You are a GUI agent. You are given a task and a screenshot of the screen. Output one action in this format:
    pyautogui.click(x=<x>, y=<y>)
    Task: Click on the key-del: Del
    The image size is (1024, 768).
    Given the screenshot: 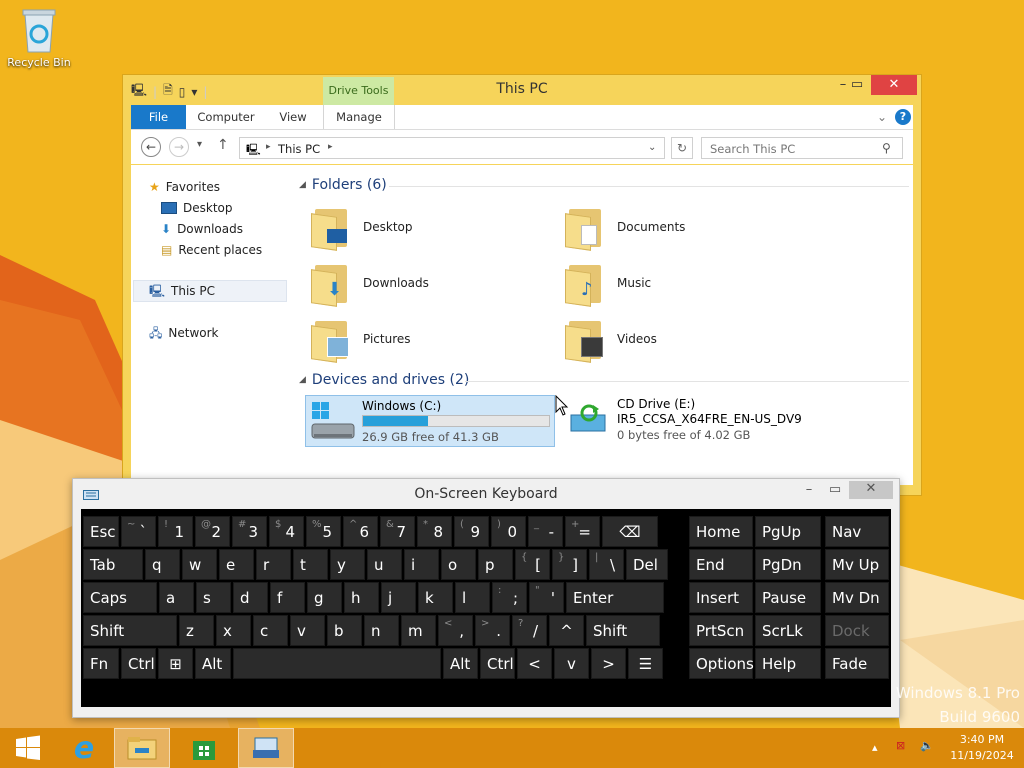 What is the action you would take?
    pyautogui.click(x=647, y=564)
    